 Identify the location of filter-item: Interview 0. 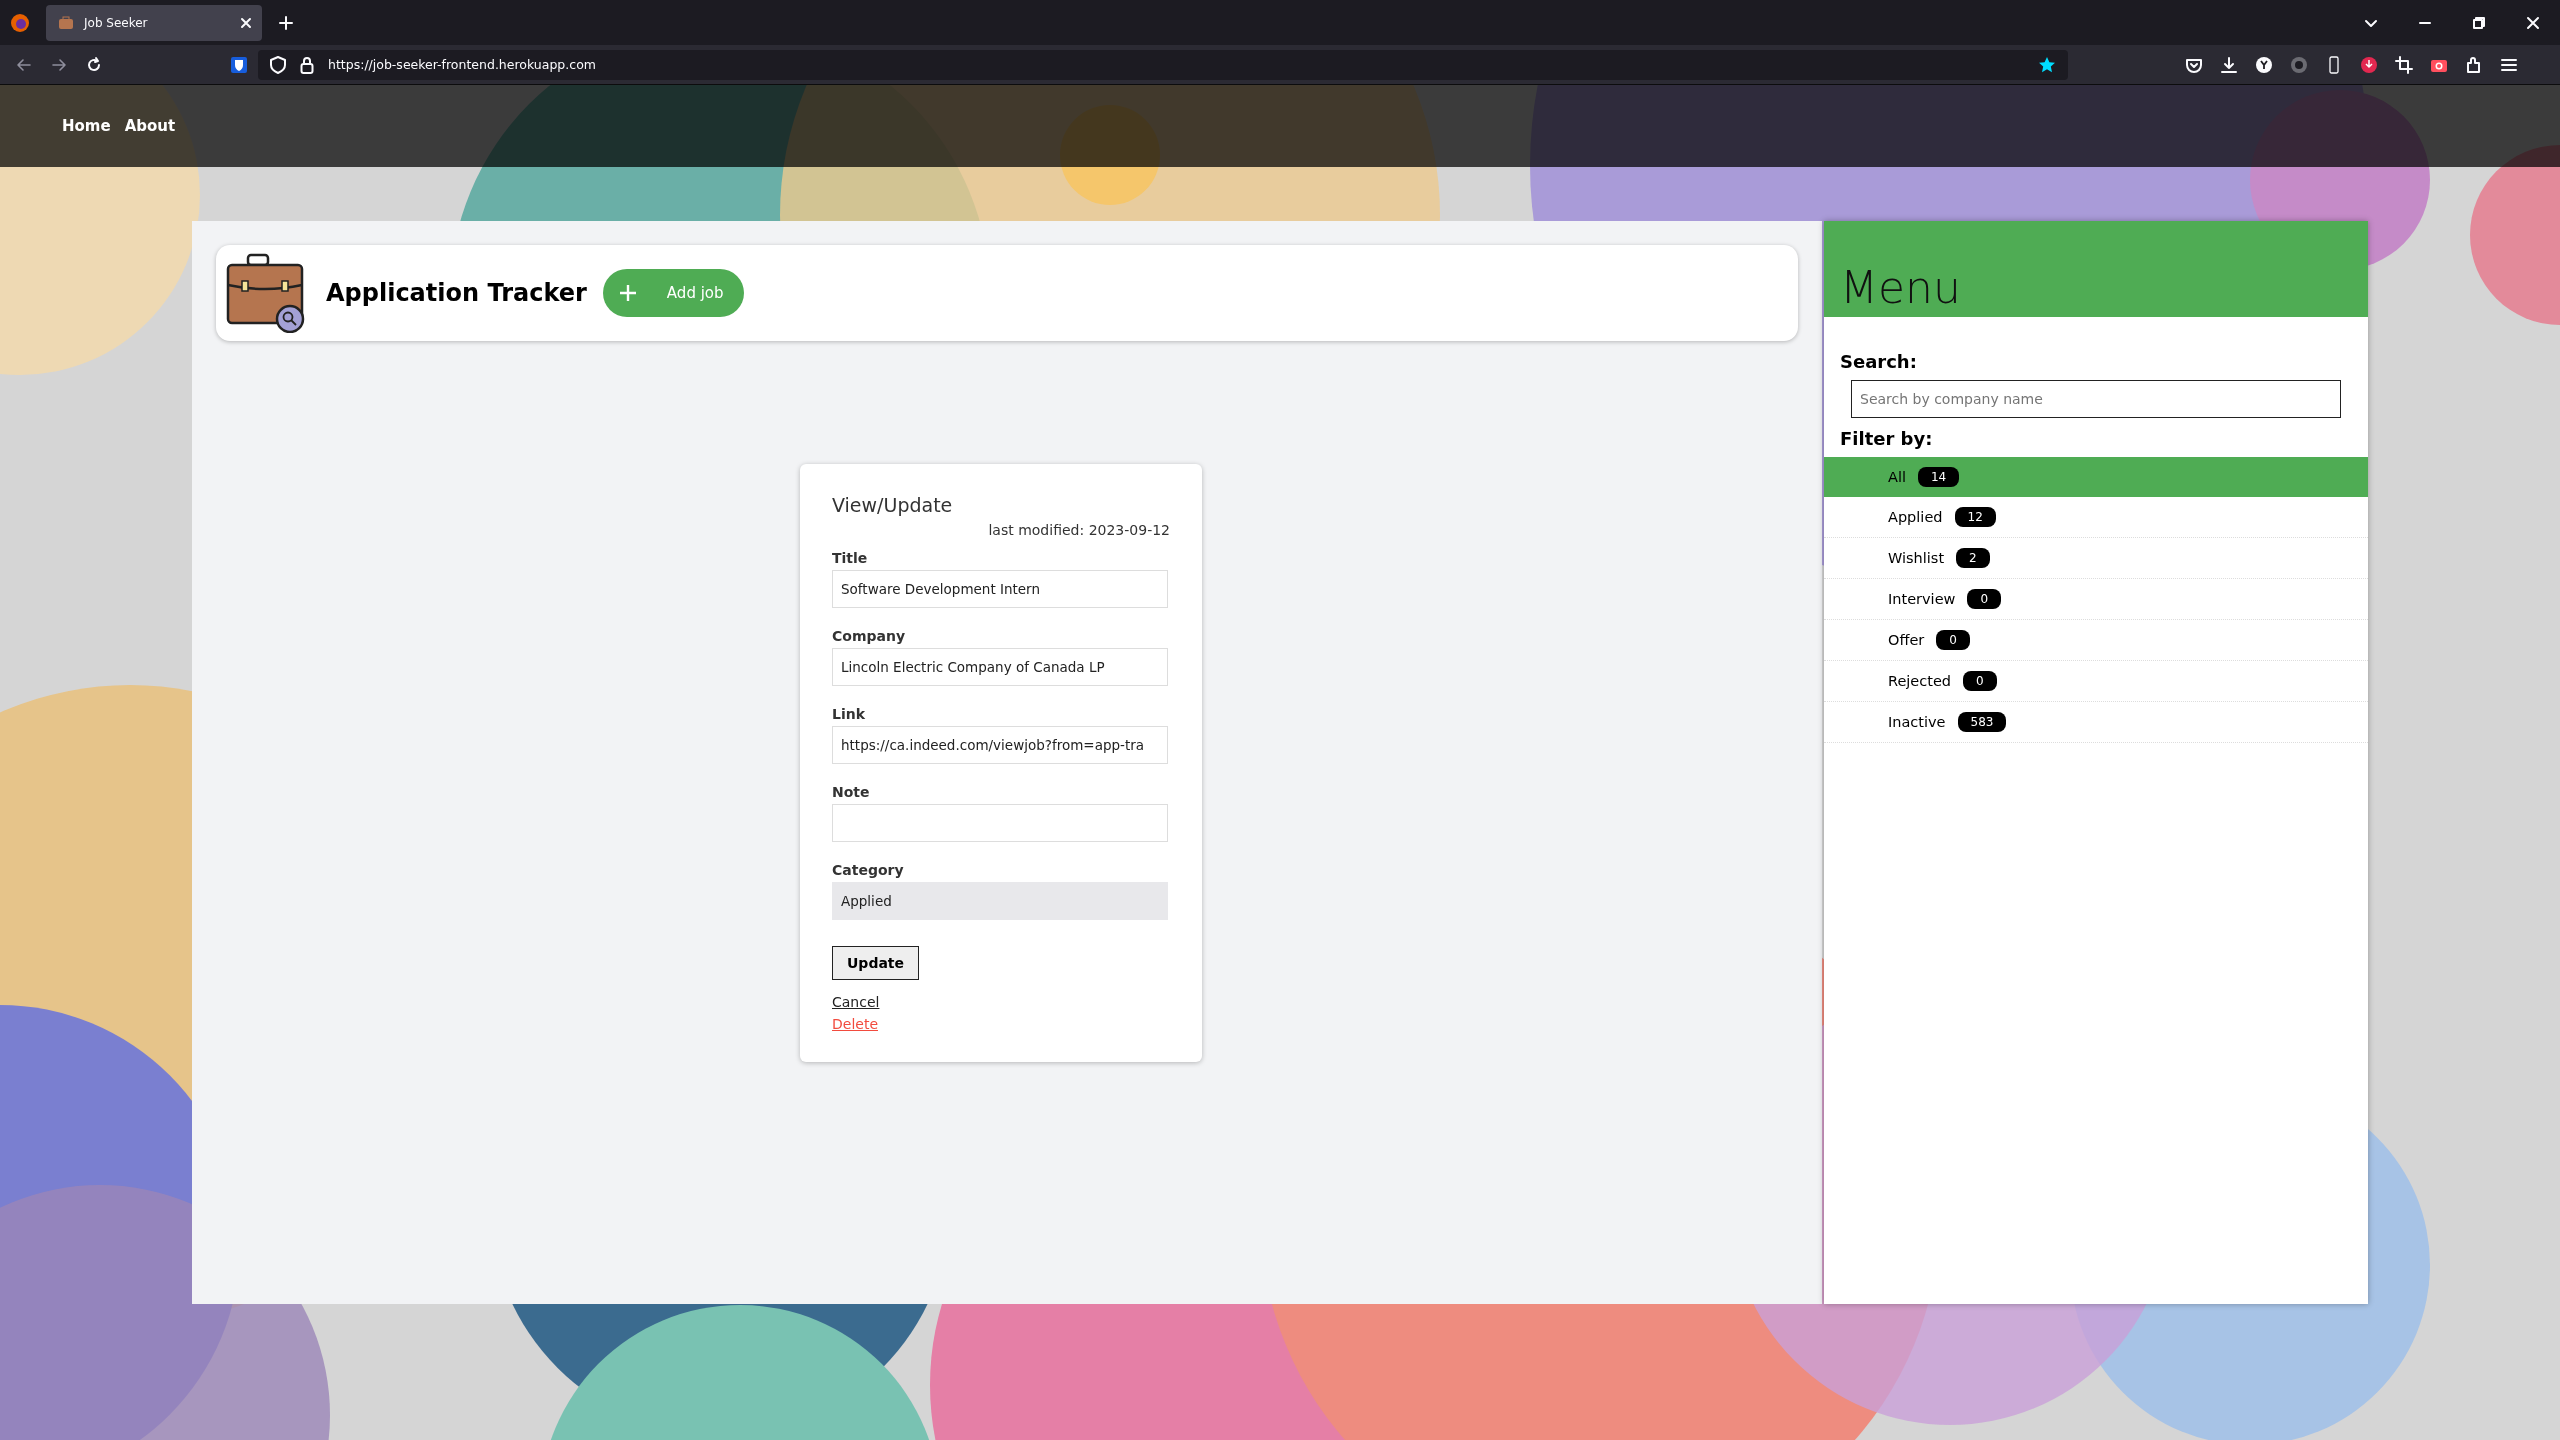
(2096, 599).